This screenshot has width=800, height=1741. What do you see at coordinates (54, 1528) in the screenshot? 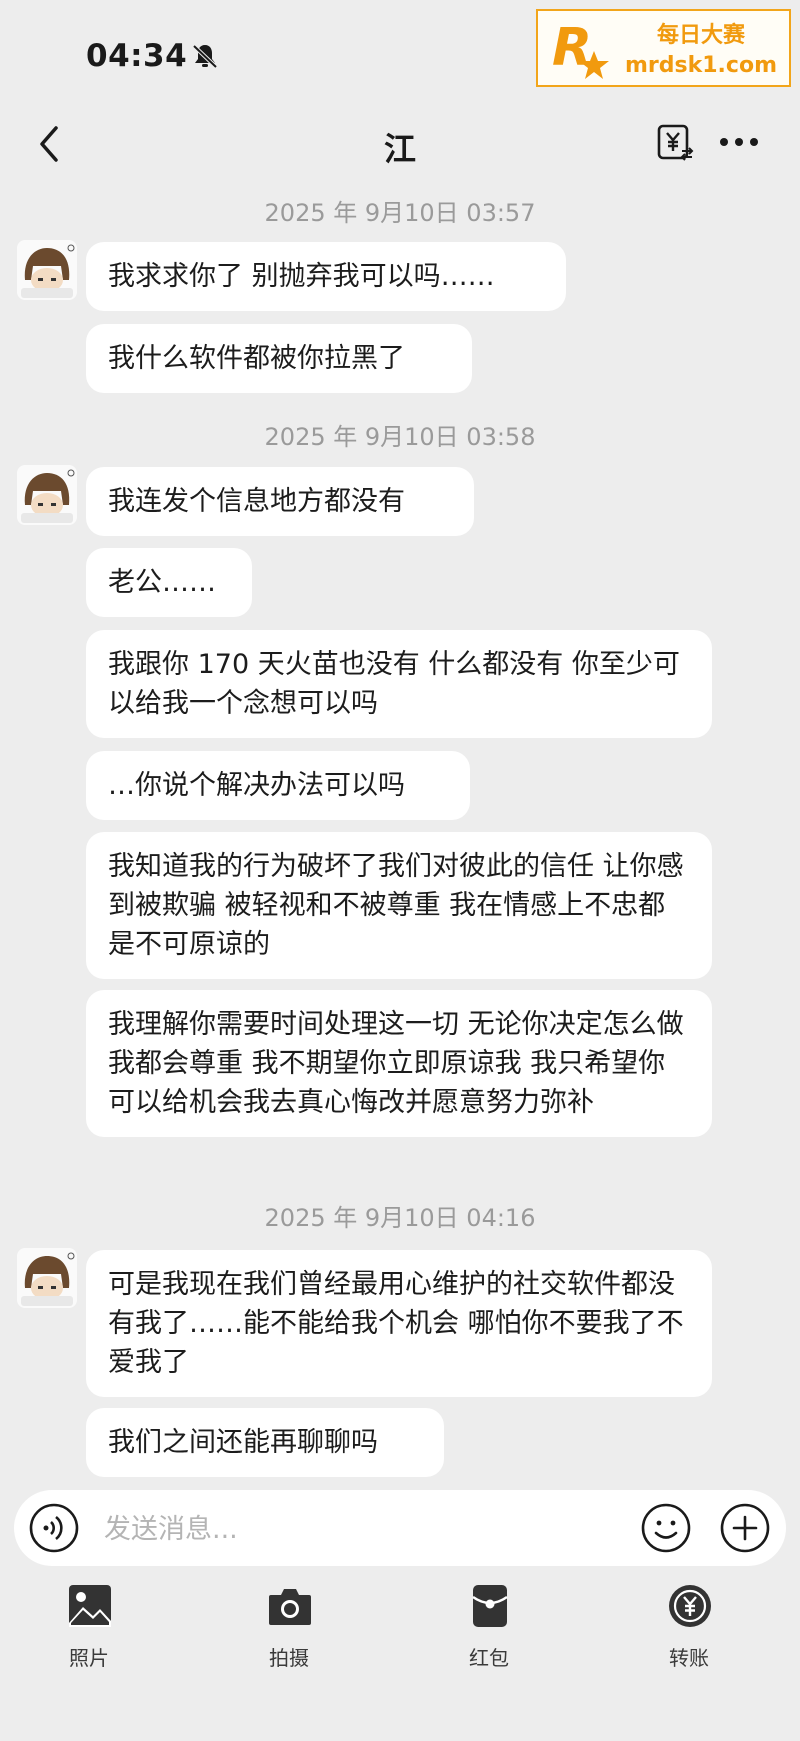
I see `voice-icon` at bounding box center [54, 1528].